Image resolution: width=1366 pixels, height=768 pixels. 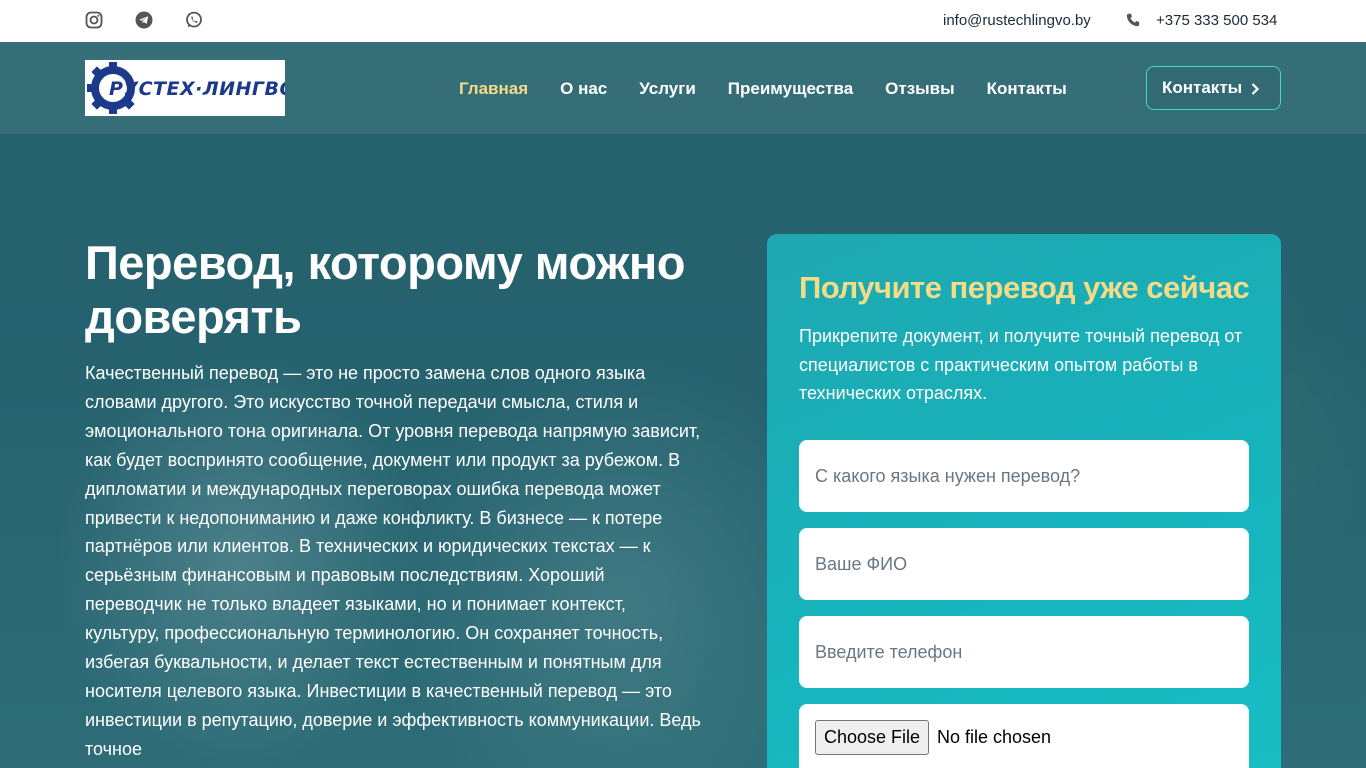 I want to click on nav-item-contacts: Контакты, so click(x=1027, y=89).